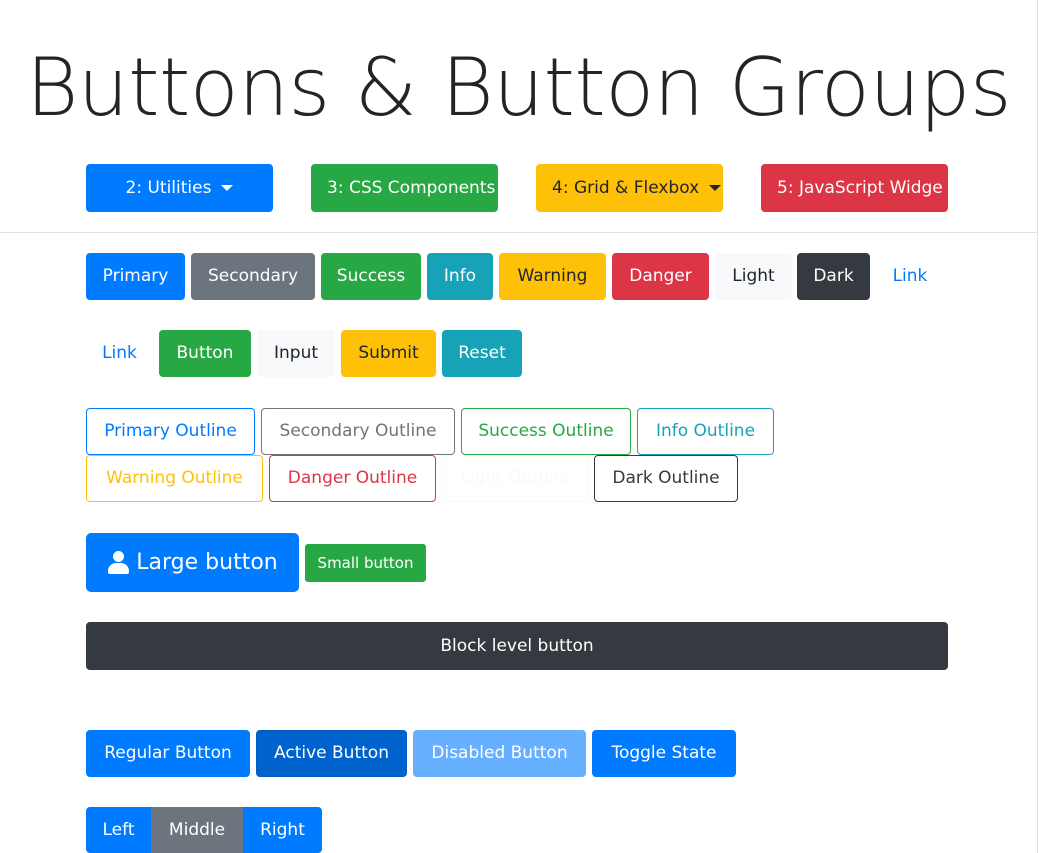 The width and height of the screenshot is (1039, 853). I want to click on submit-button: Submit, so click(388, 353).